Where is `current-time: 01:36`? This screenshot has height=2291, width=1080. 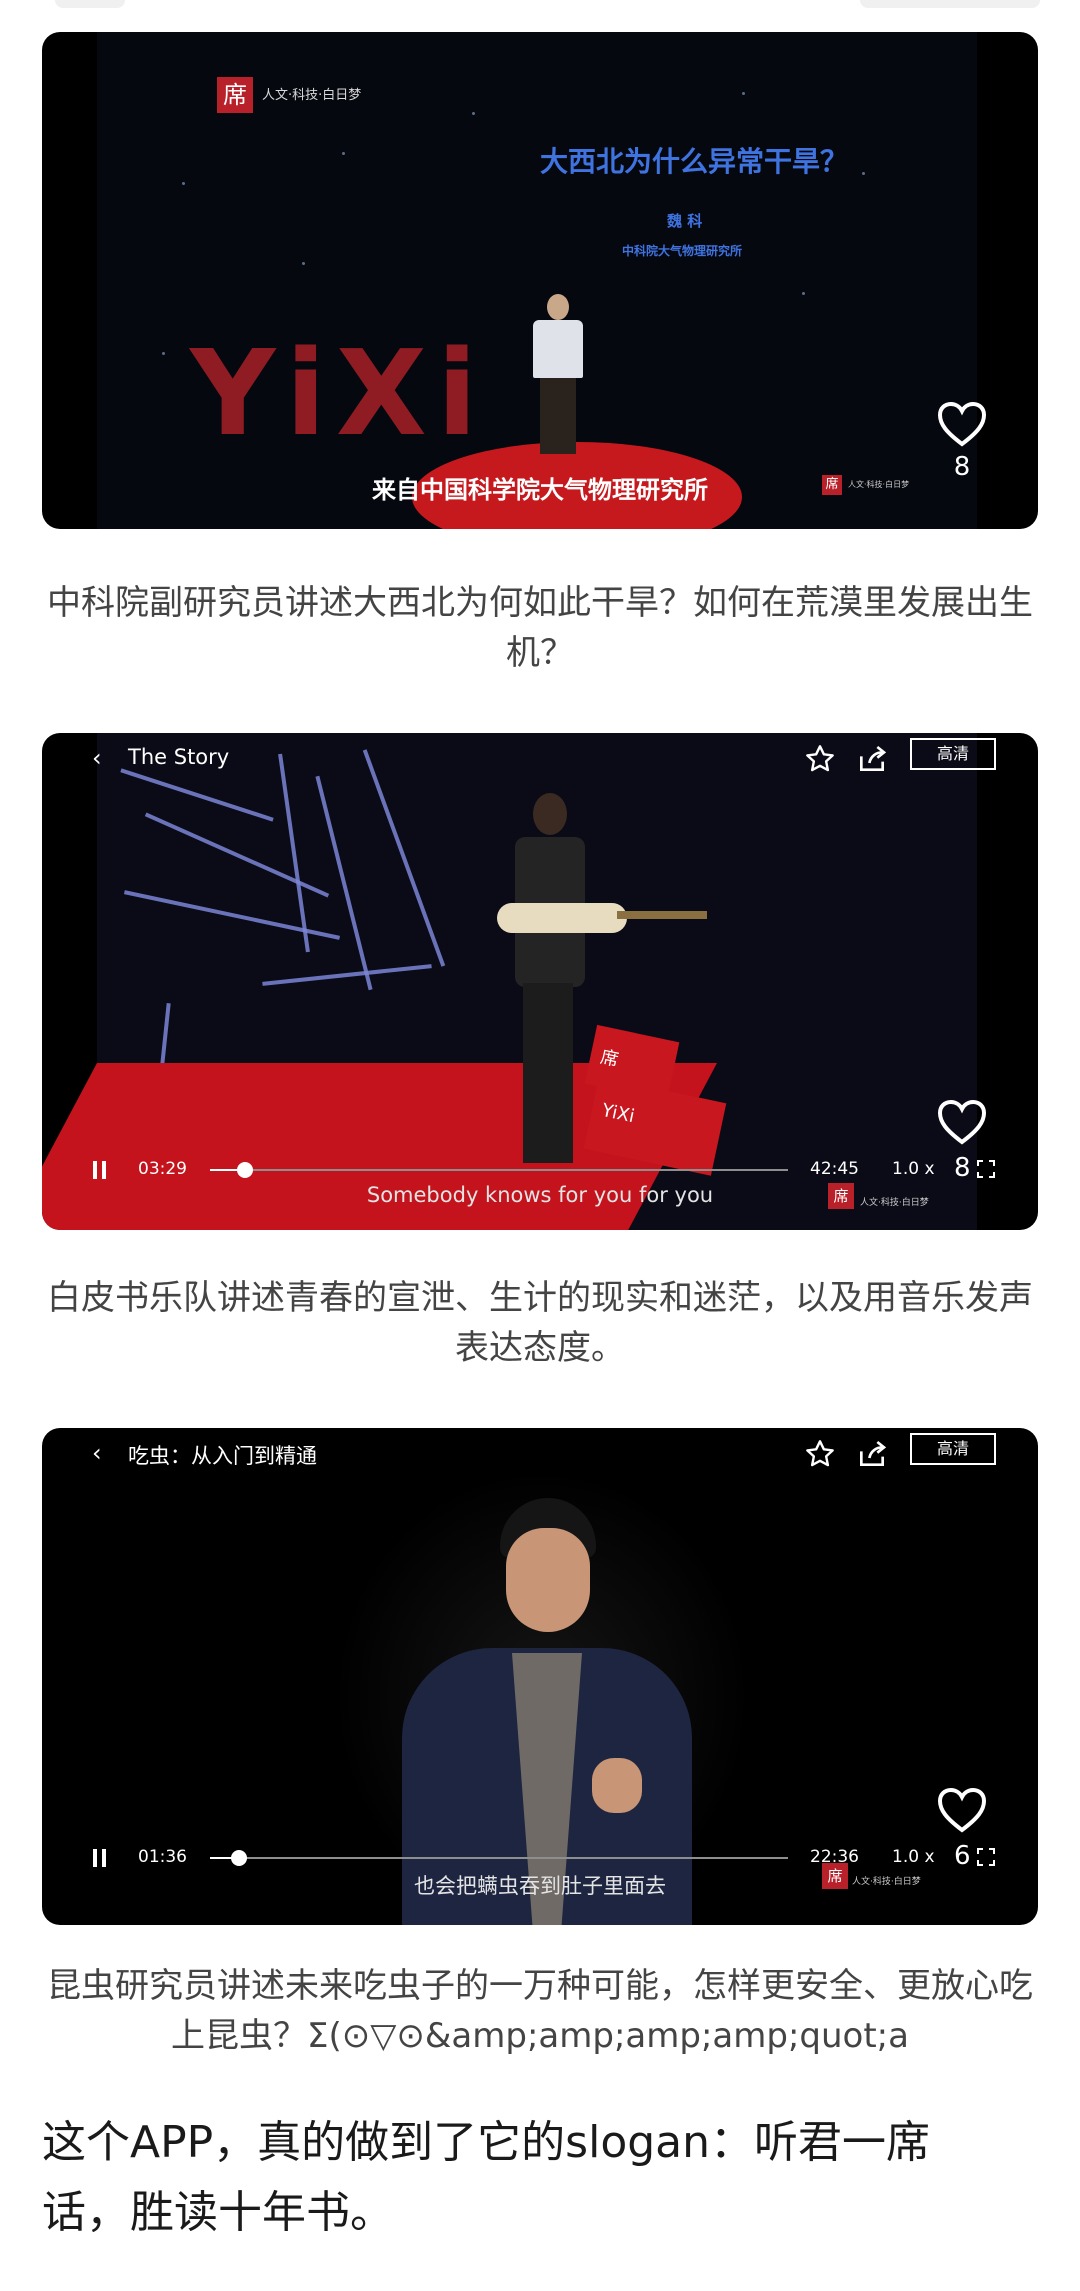 current-time: 01:36 is located at coordinates (162, 1857).